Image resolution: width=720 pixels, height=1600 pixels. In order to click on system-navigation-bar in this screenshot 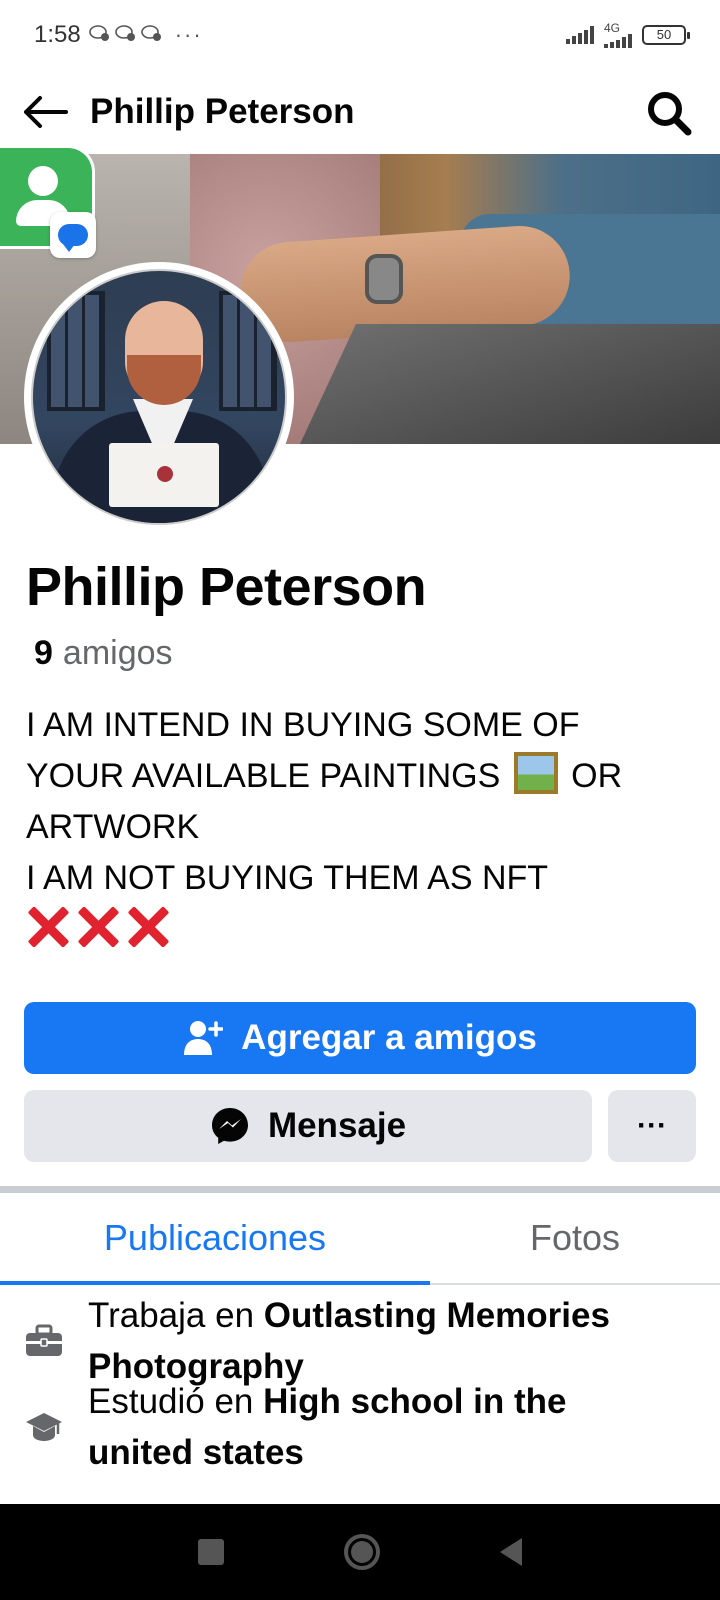, I will do `click(360, 1552)`.